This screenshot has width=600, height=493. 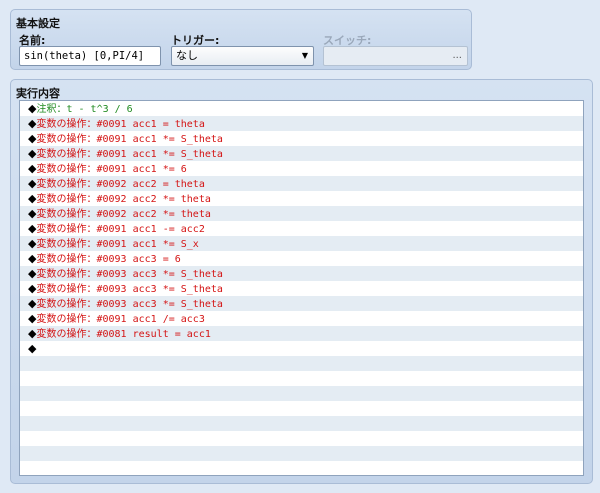 What do you see at coordinates (90, 56) in the screenshot?
I see `name-input` at bounding box center [90, 56].